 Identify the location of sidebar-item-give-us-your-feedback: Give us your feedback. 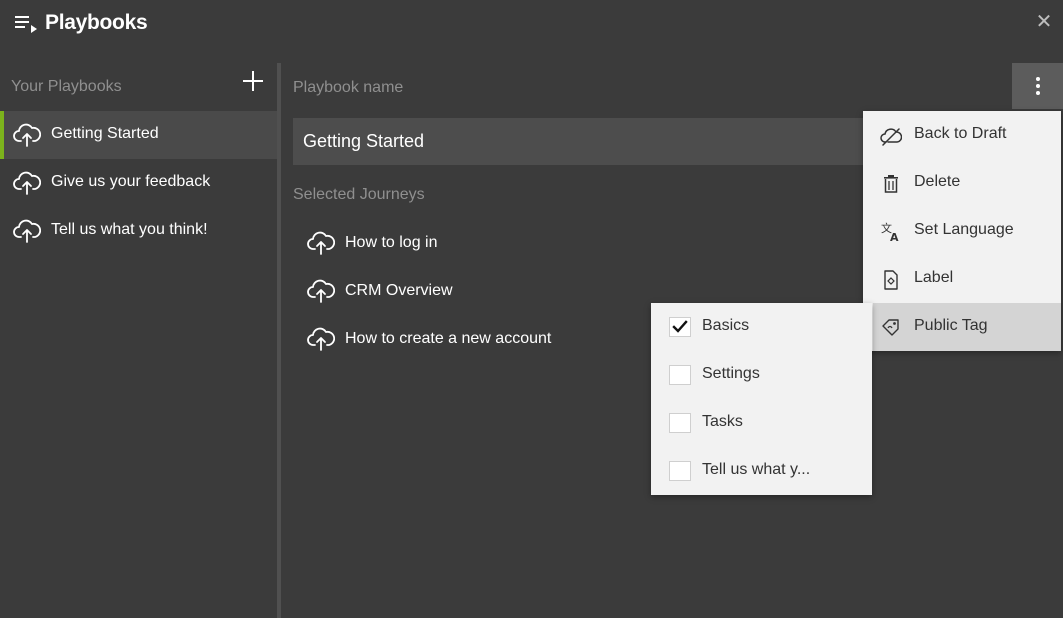
(138, 183).